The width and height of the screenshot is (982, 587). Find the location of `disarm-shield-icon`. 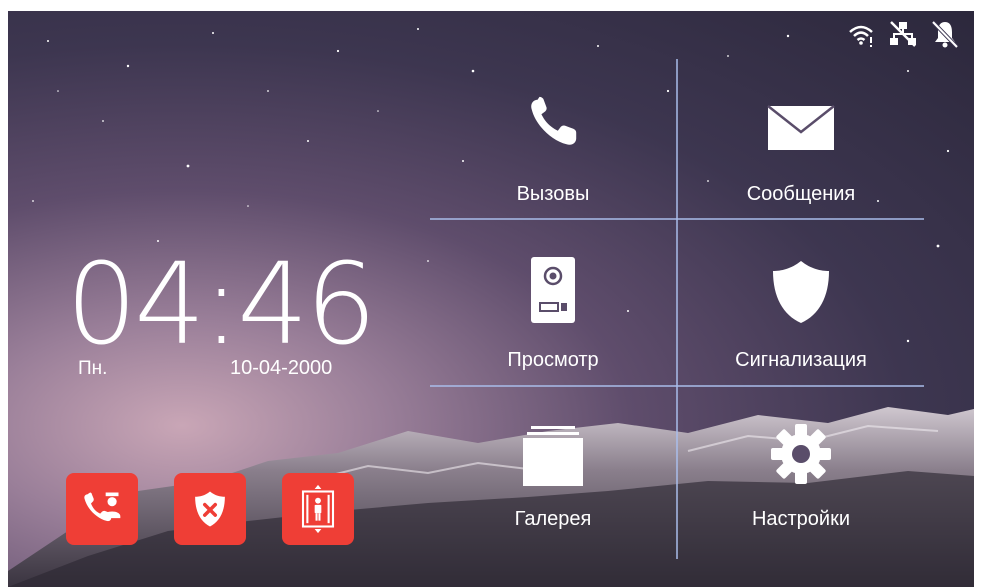

disarm-shield-icon is located at coordinates (210, 509).